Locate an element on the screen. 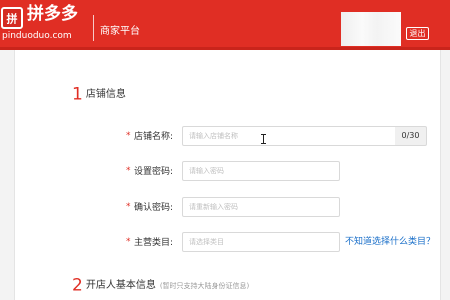 The image size is (450, 300). shop-name-label: 店铺名称: is located at coordinates (154, 137).